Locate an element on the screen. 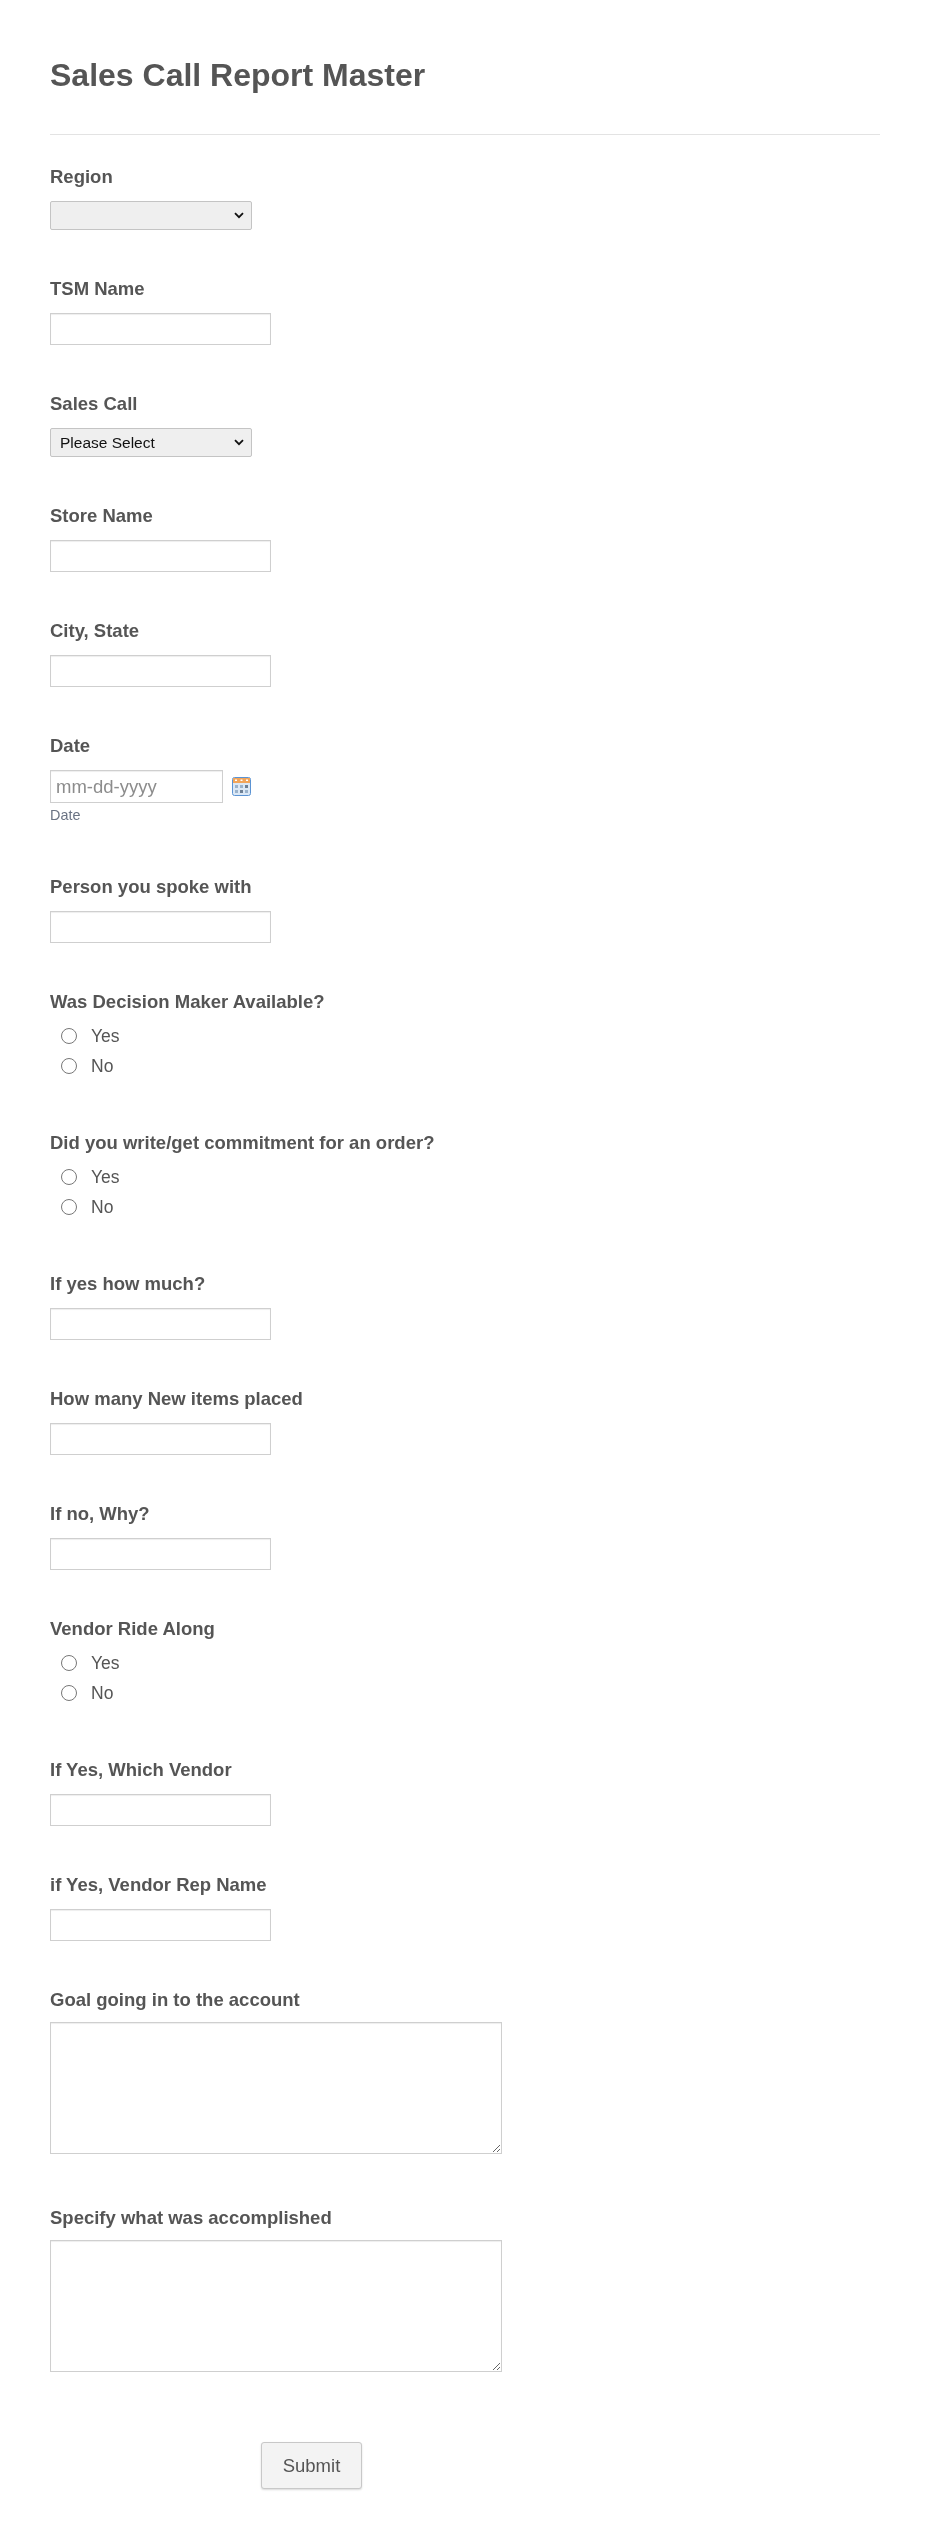 The image size is (930, 2541). field-label: City, State is located at coordinates (95, 631).